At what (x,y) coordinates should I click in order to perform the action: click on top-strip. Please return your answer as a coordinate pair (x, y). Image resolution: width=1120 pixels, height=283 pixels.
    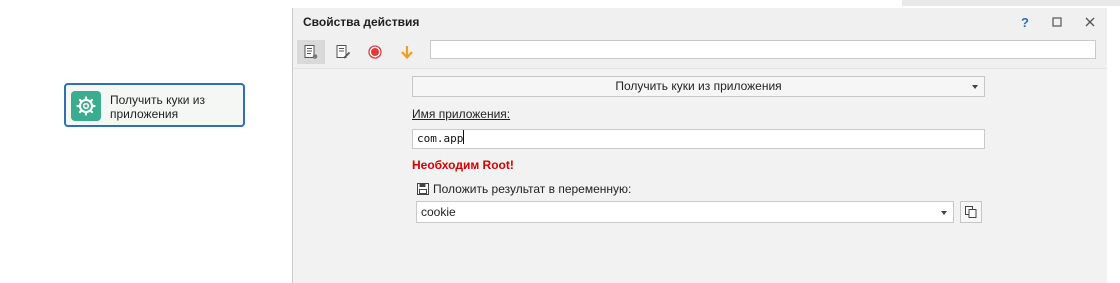
    Looking at the image, I should click on (1011, 3).